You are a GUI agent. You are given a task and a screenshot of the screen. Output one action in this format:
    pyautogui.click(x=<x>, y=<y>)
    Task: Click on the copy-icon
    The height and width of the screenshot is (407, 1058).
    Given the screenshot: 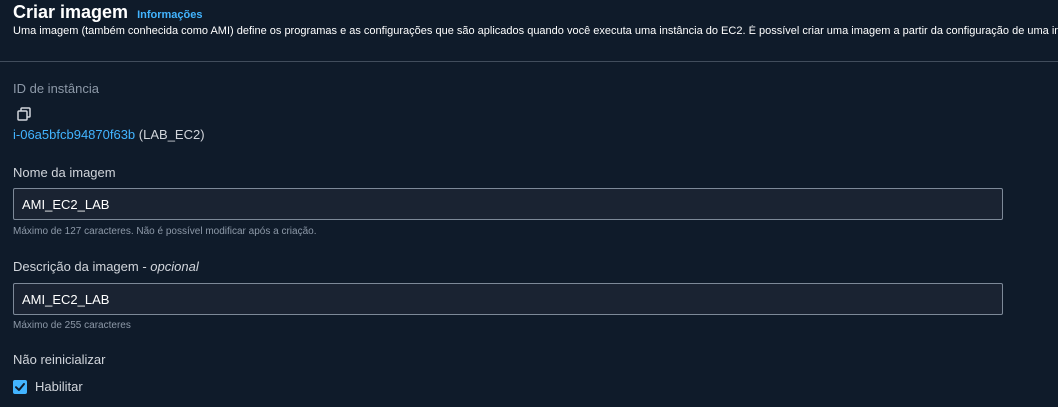 What is the action you would take?
    pyautogui.click(x=24, y=114)
    